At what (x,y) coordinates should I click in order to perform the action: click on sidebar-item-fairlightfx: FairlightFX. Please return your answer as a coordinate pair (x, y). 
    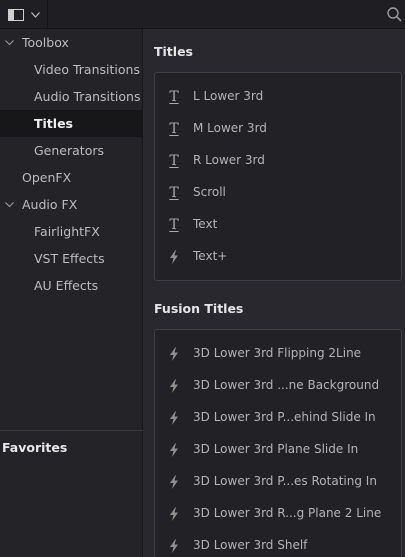
    Looking at the image, I should click on (71, 231).